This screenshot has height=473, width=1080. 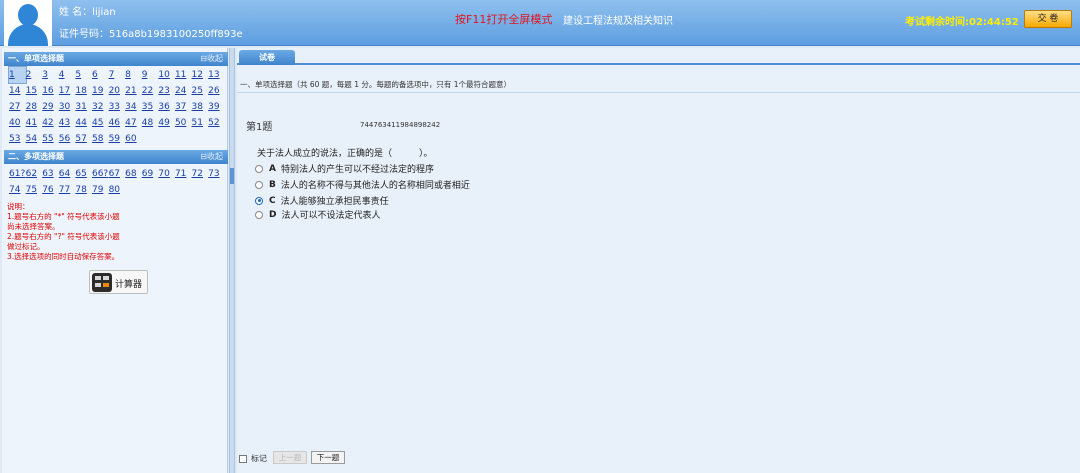 What do you see at coordinates (17, 139) in the screenshot?
I see `question-number-link: 53` at bounding box center [17, 139].